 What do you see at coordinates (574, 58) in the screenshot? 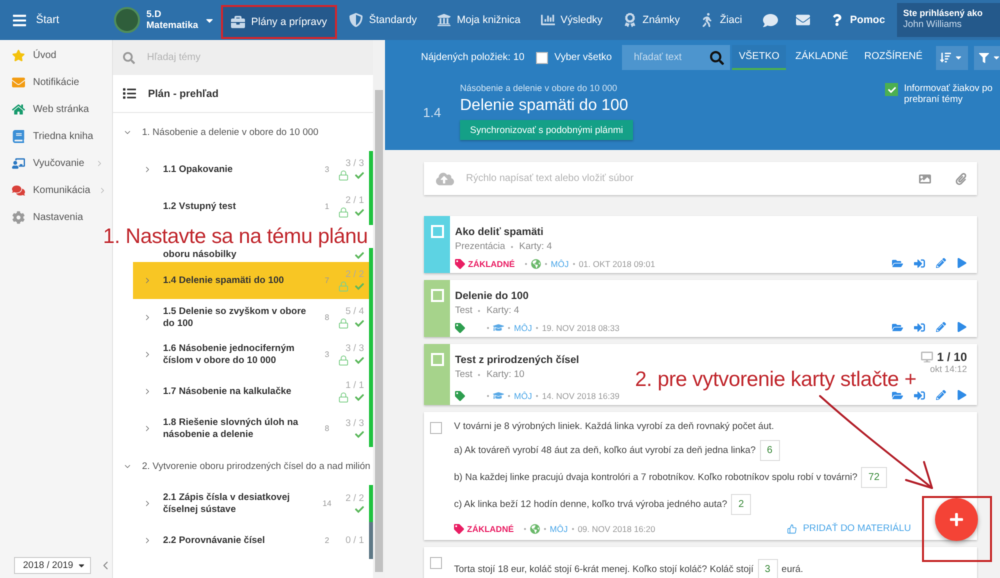
I see `select-all-checkbox: Vyber všetko` at bounding box center [574, 58].